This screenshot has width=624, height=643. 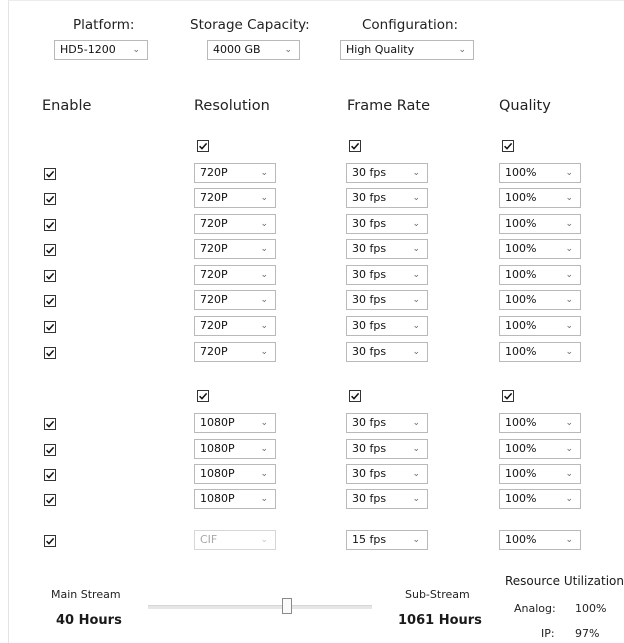 I want to click on analog-camera-2-resolution-dropdown: 720P ⌄, so click(x=235, y=198).